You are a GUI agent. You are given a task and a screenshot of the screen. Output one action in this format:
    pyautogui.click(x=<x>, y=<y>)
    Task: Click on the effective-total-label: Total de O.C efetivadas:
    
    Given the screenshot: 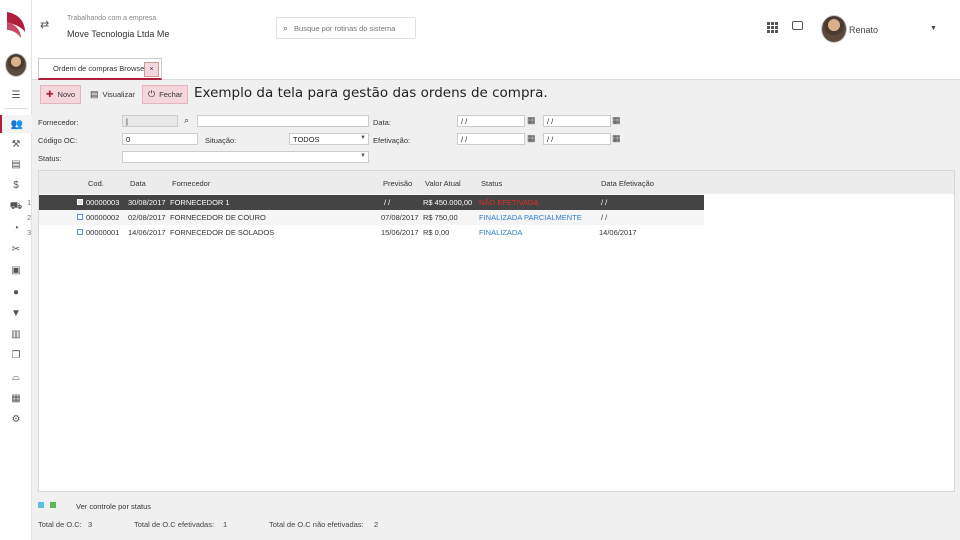 What is the action you would take?
    pyautogui.click(x=174, y=524)
    